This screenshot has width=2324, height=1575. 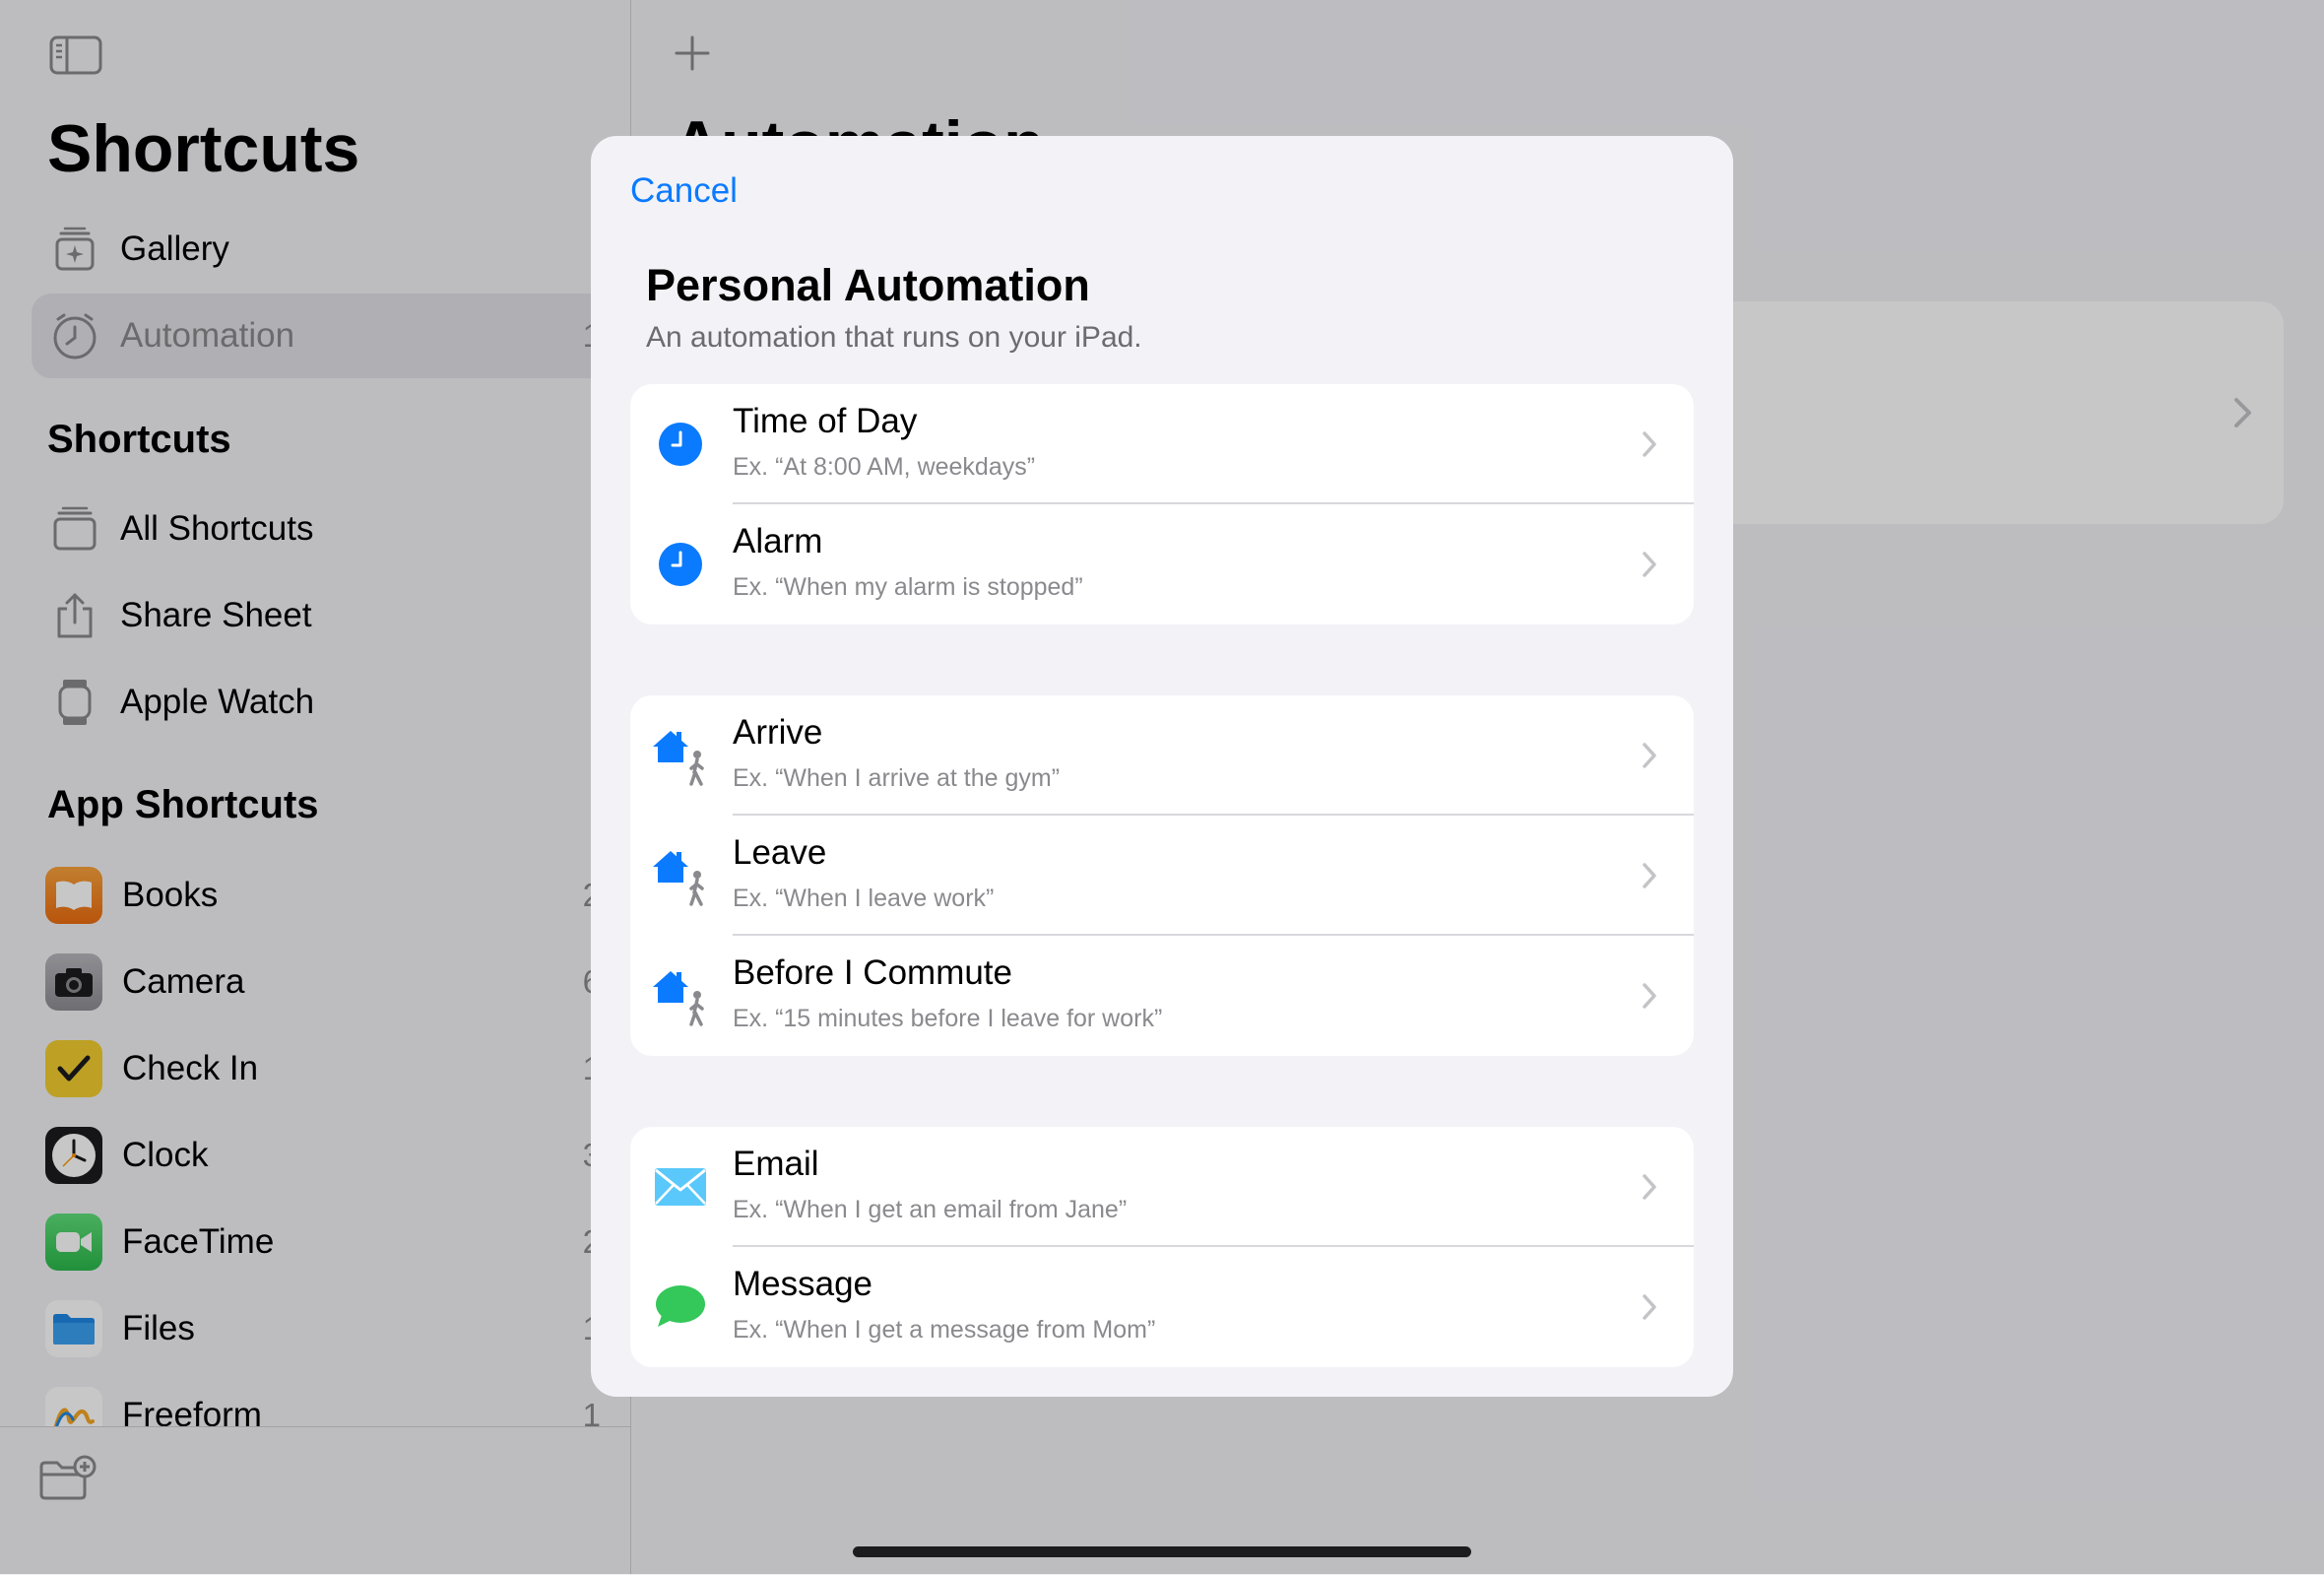 What do you see at coordinates (868, 285) in the screenshot?
I see `sheet-title: Personal Automation` at bounding box center [868, 285].